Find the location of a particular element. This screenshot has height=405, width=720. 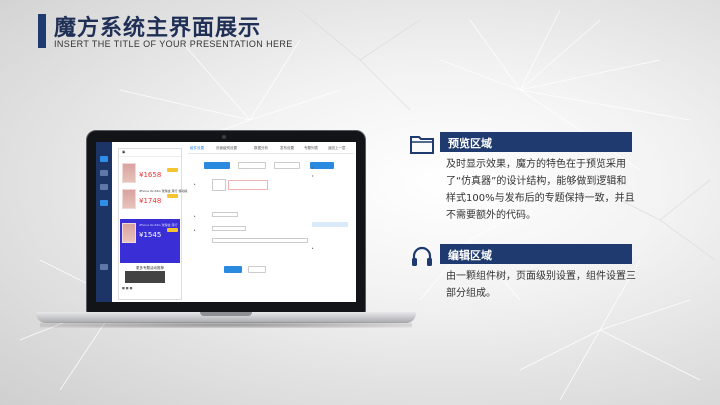

product-price: ¥1545 is located at coordinates (150, 235).